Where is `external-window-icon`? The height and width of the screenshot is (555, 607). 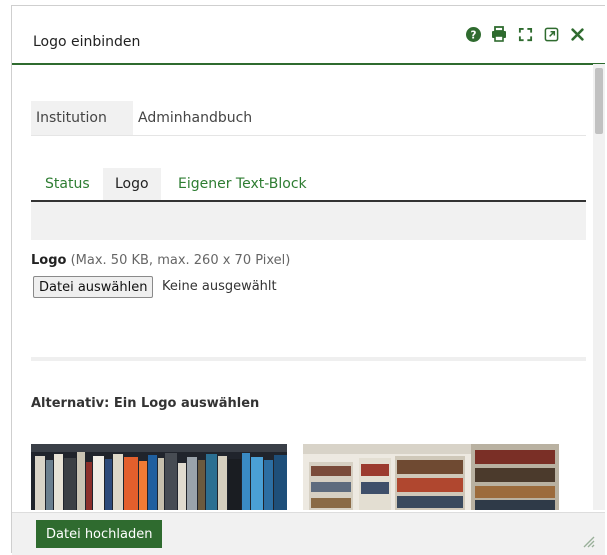
external-window-icon is located at coordinates (551, 34).